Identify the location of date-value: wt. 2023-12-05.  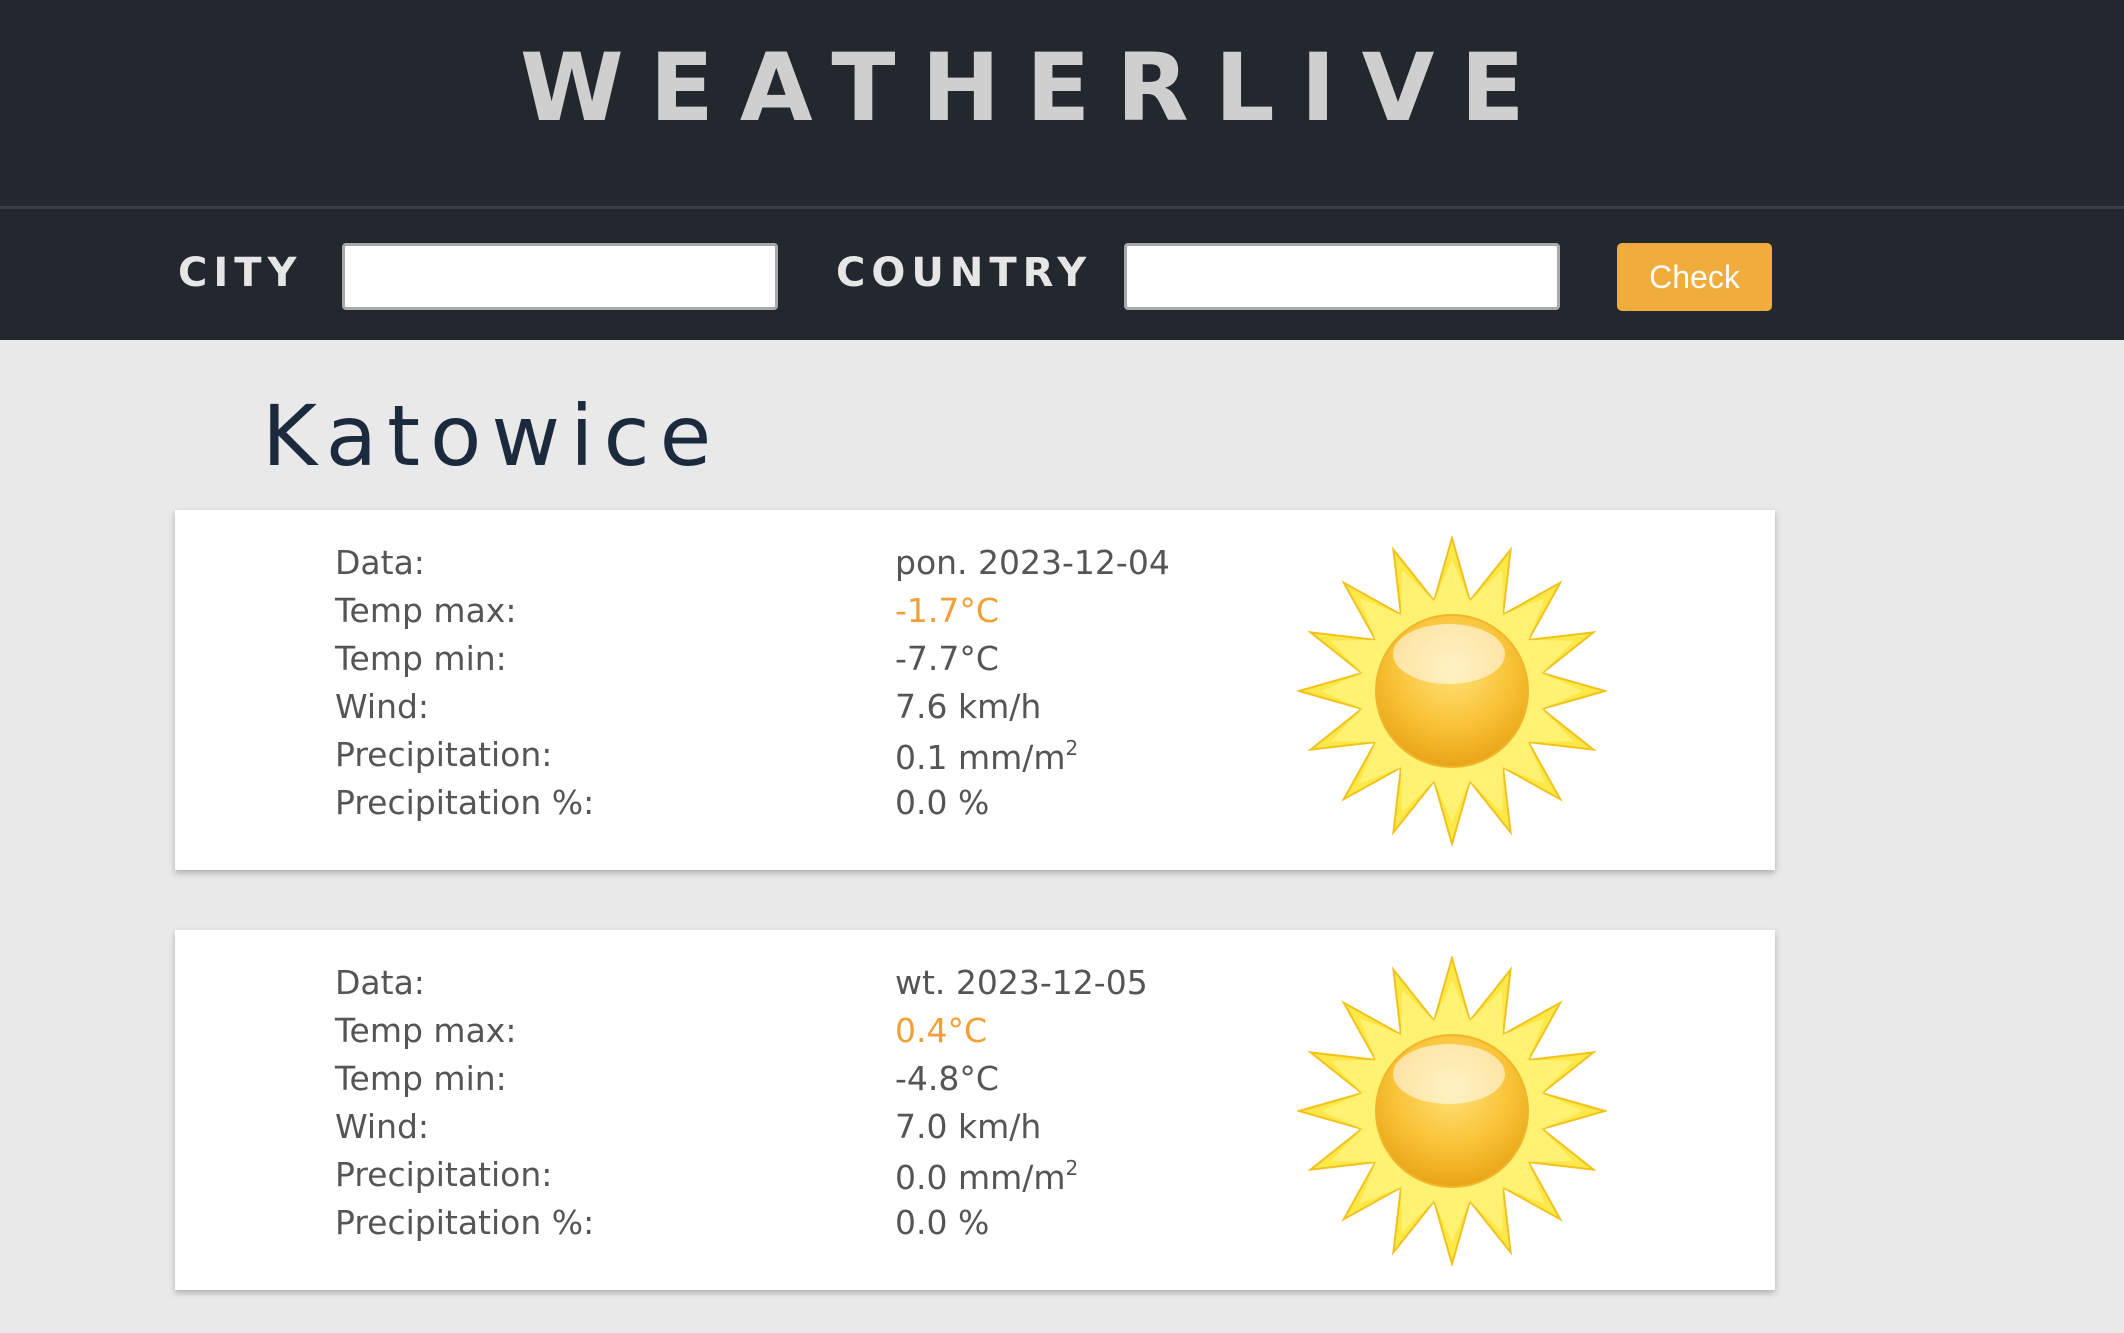
(1021, 982).